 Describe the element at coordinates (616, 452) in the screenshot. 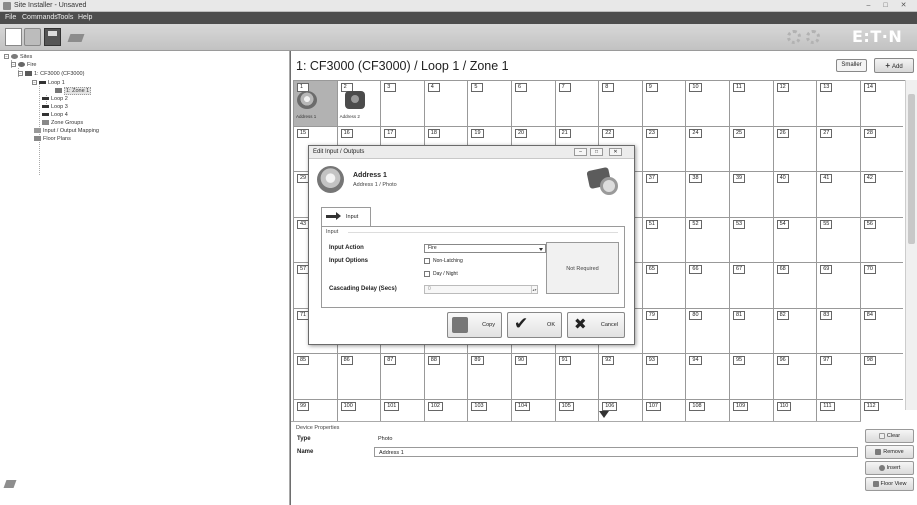

I see `name-field: Address 1` at that location.